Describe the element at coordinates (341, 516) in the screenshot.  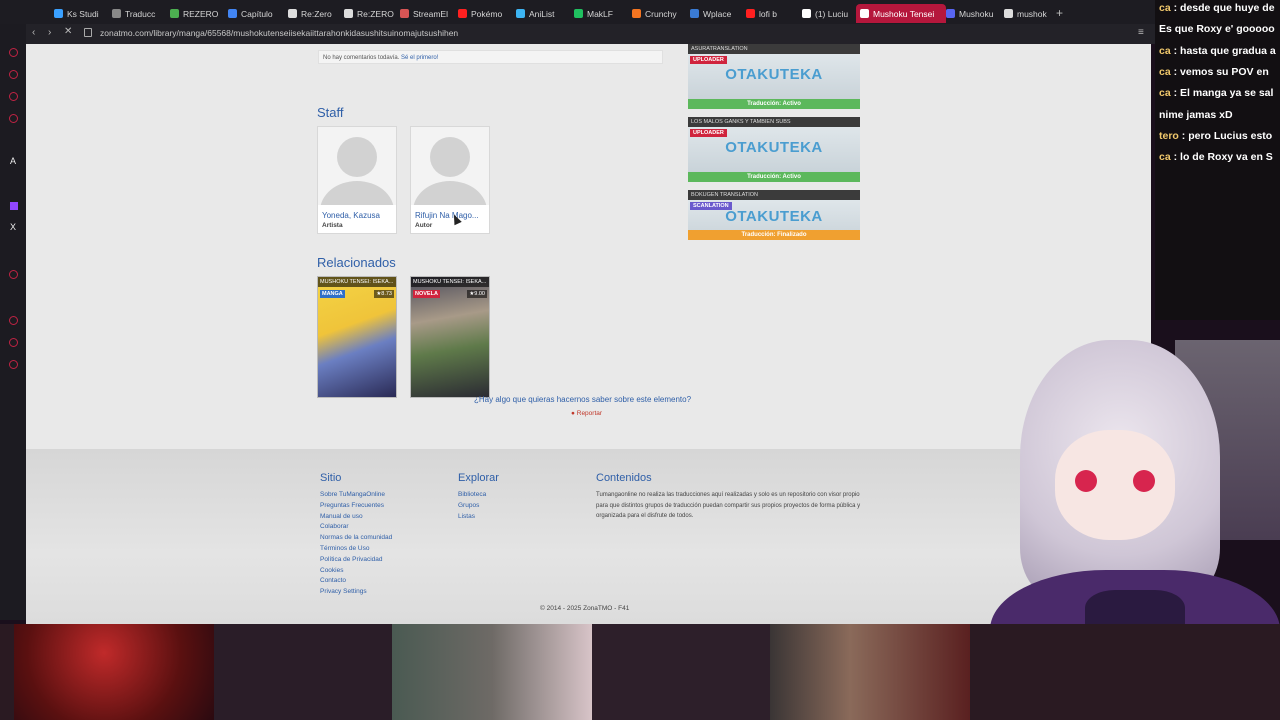
I see `footer-link: Manual de uso` at that location.